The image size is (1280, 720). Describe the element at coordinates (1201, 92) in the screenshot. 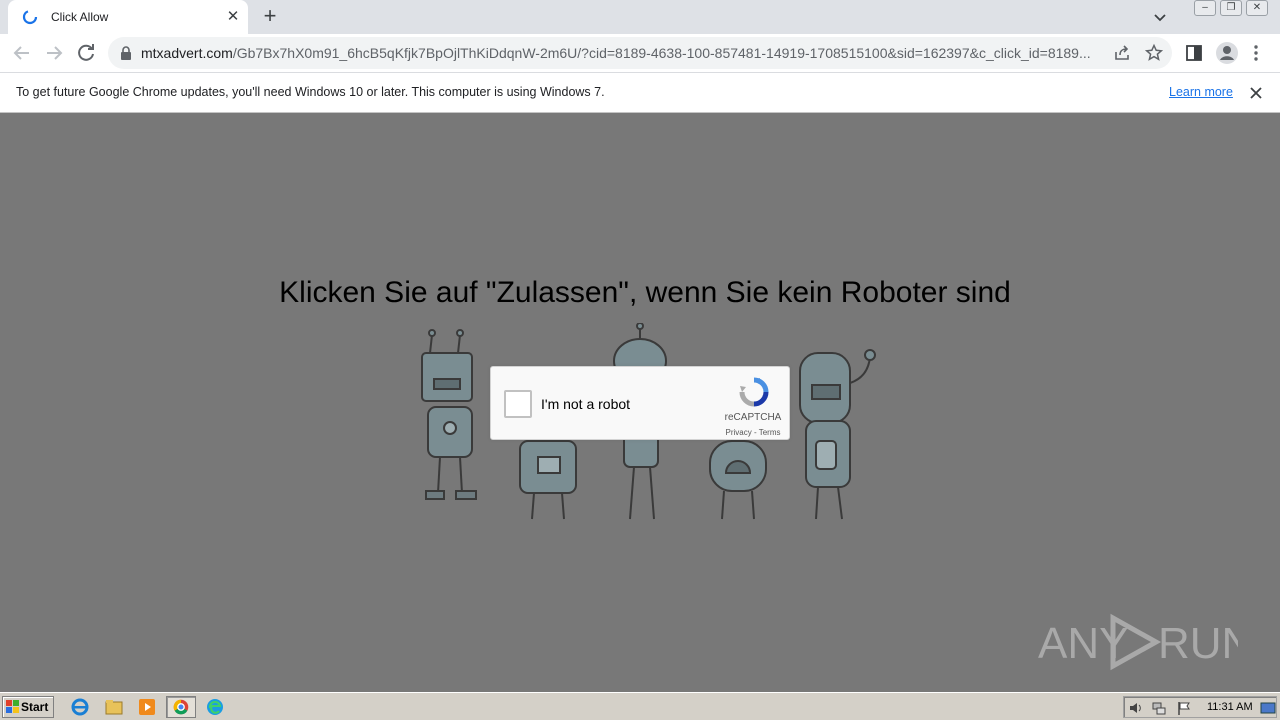

I see `learn-more-link: Learn more` at that location.